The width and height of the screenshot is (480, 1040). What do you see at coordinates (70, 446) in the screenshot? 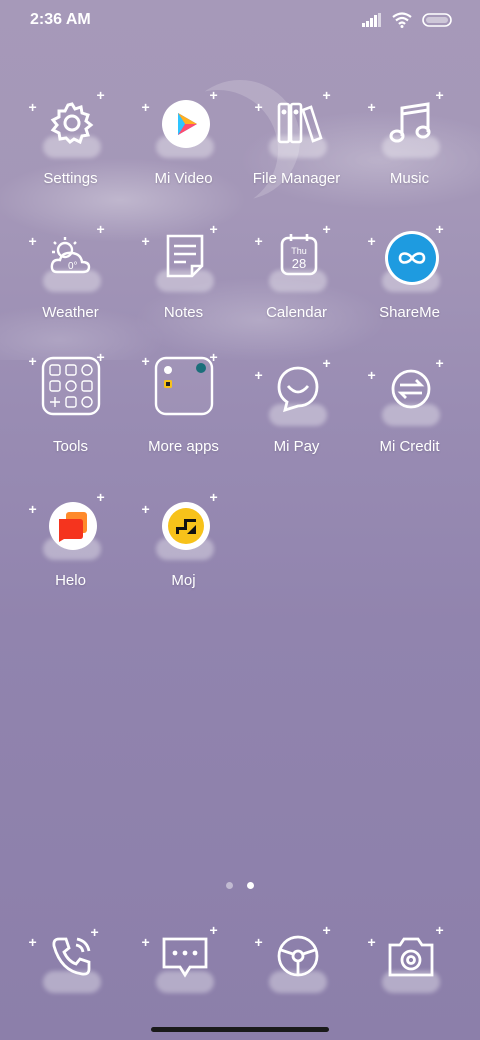
I see `app-label: Tools` at bounding box center [70, 446].